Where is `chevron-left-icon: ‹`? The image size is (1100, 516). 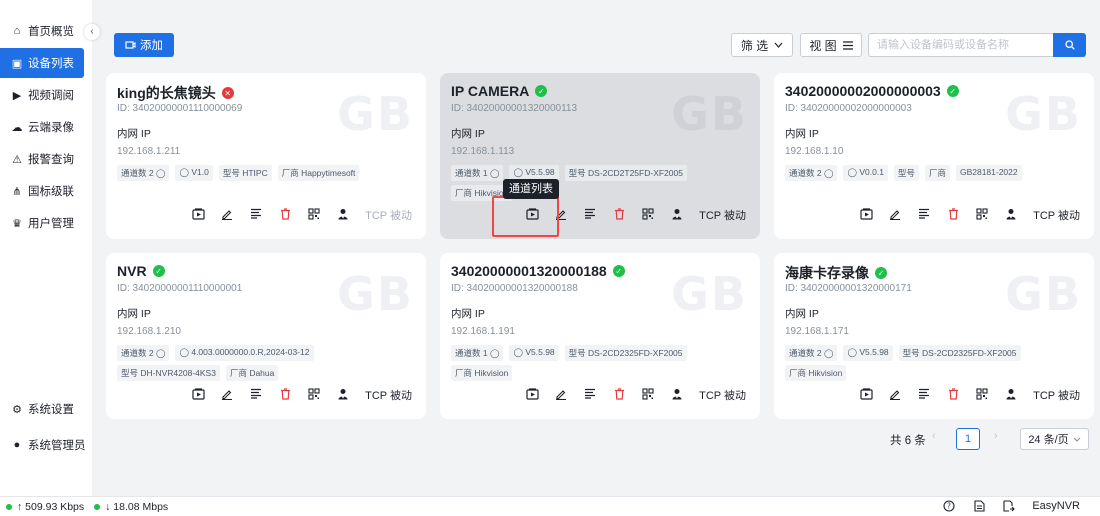 chevron-left-icon: ‹ is located at coordinates (934, 436).